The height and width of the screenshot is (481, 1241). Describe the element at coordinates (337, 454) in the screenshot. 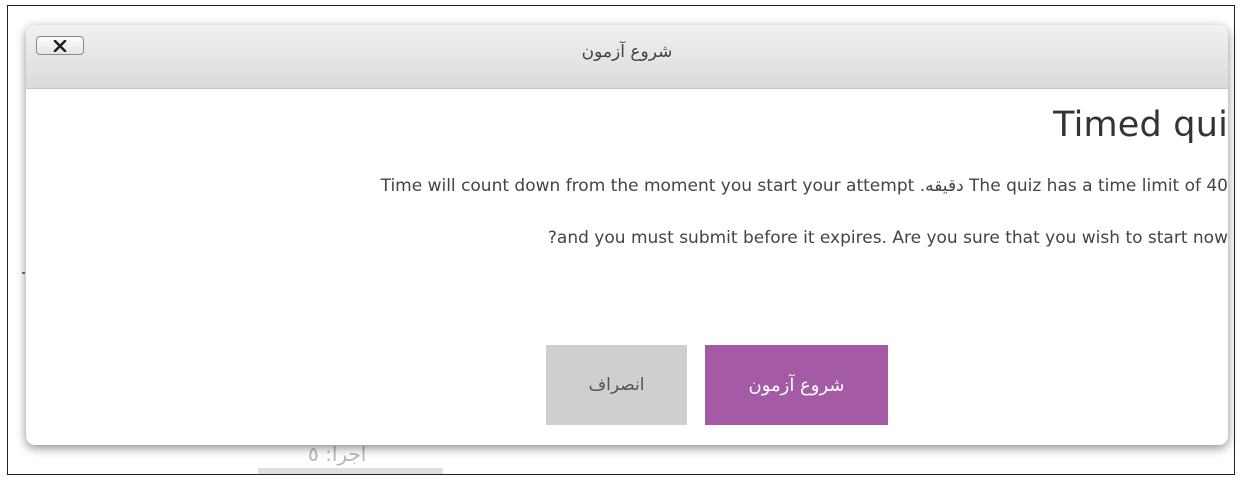

I see `background-run-count: اجرا: ٥` at that location.